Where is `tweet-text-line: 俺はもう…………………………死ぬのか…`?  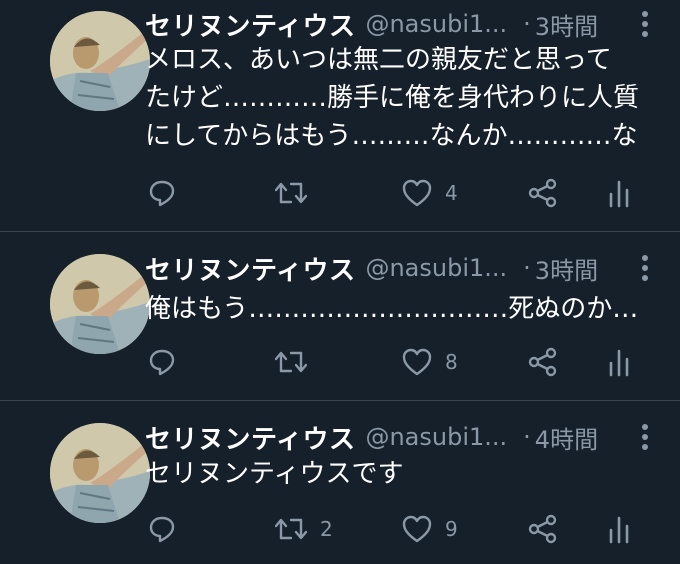 tweet-text-line: 俺はもう…………………………死ぬのか… is located at coordinates (392, 309).